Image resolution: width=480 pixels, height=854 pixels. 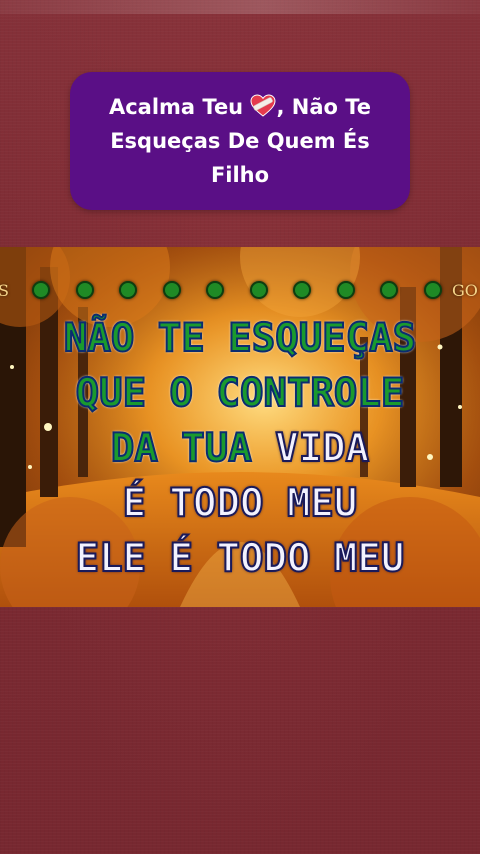 I want to click on lyric-line-1: NÃO TE ESQUEÇAS, so click(x=240, y=338).